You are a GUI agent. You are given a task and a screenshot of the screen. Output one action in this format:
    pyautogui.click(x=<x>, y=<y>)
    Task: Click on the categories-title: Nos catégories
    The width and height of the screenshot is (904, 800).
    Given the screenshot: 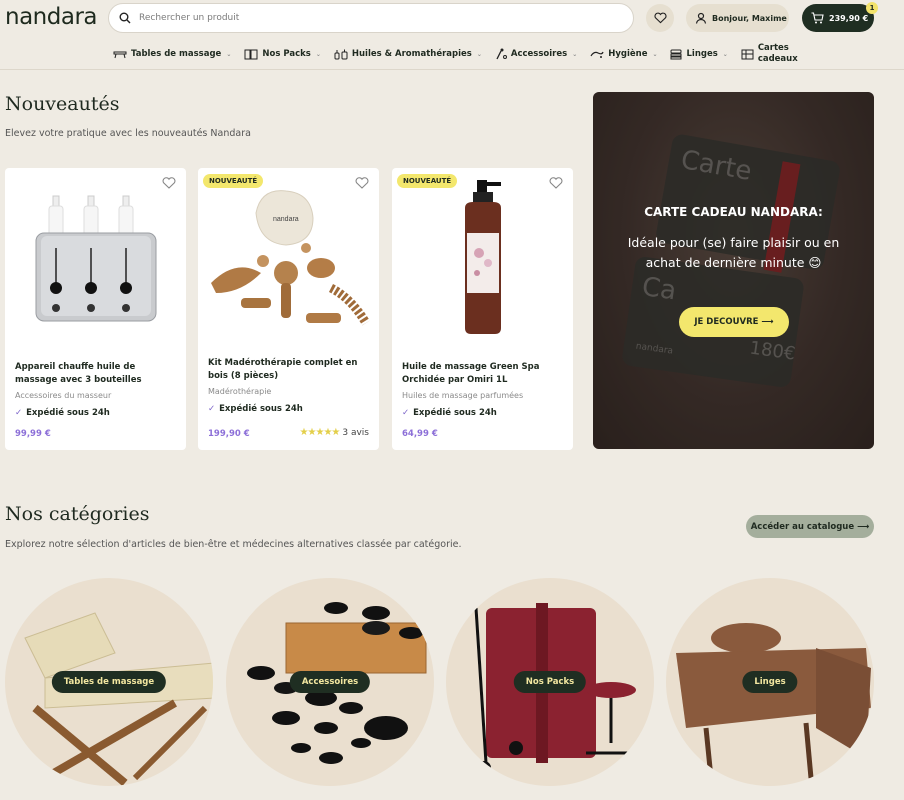 What is the action you would take?
    pyautogui.click(x=77, y=514)
    